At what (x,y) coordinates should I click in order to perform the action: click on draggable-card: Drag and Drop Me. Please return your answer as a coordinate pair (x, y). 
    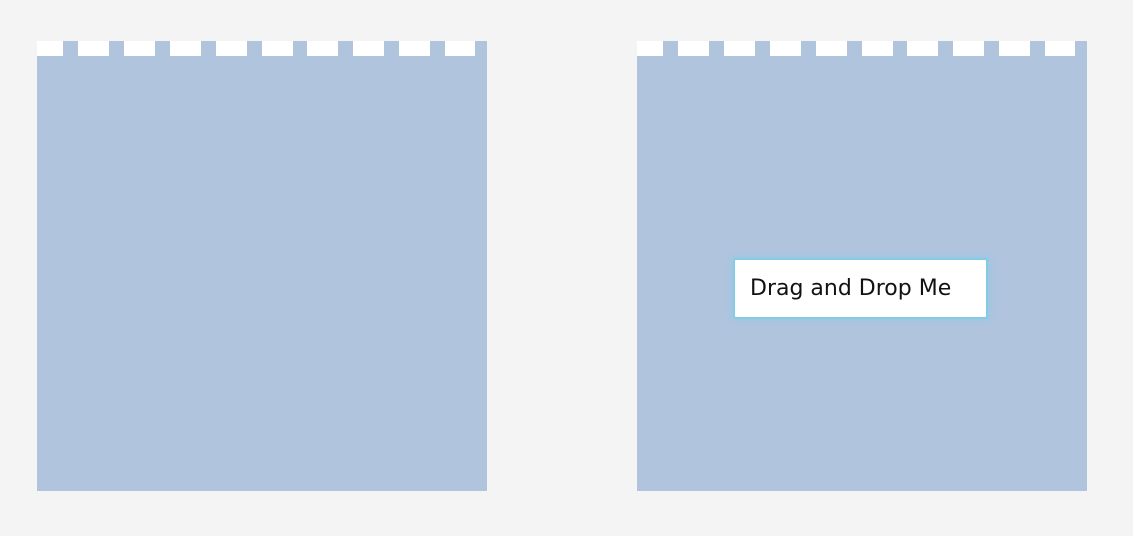
    Looking at the image, I should click on (860, 288).